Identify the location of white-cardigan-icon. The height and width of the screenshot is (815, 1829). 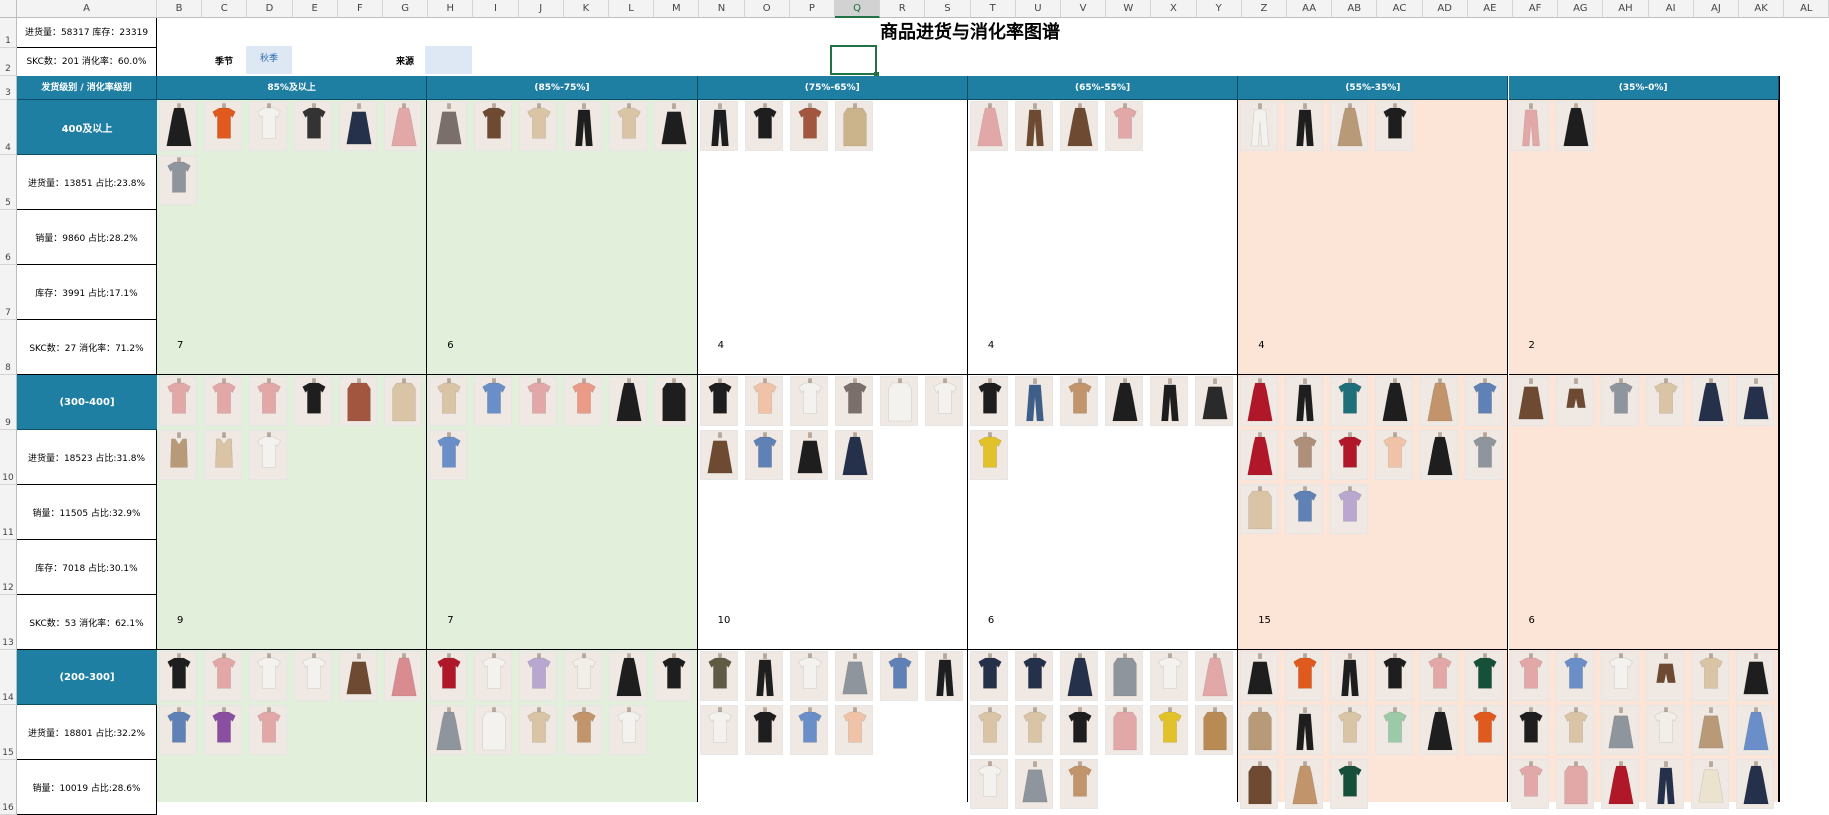
(268, 126).